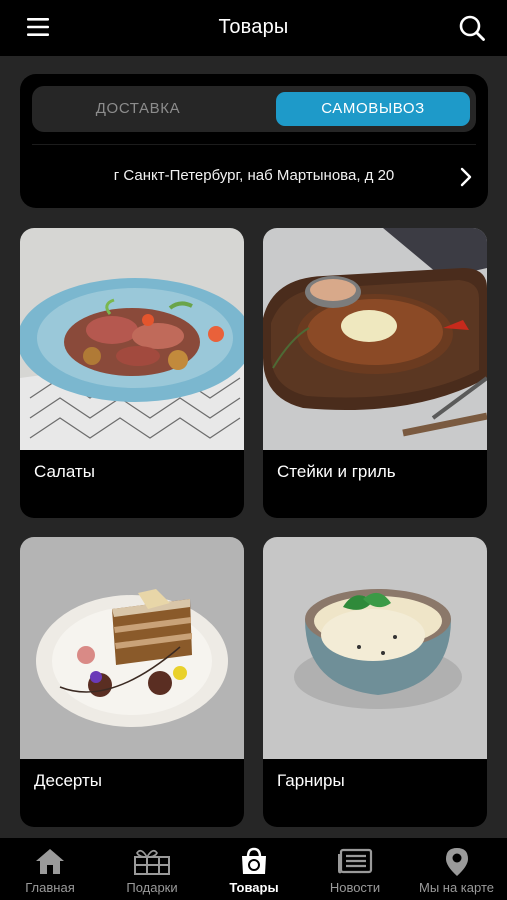 This screenshot has height=900, width=507. I want to click on page-title: Товары, so click(253, 27).